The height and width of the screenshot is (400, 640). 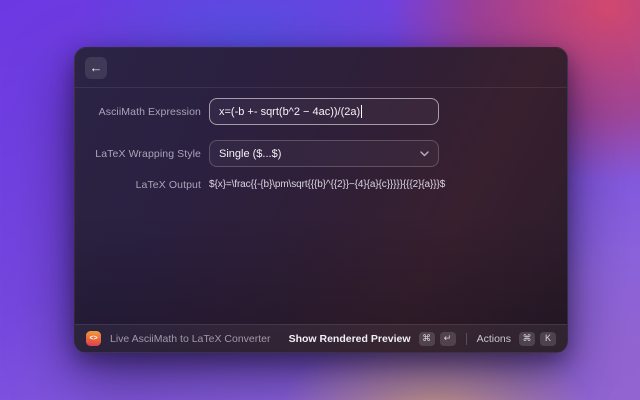 I want to click on actions-menu-button: Actions, so click(x=494, y=339).